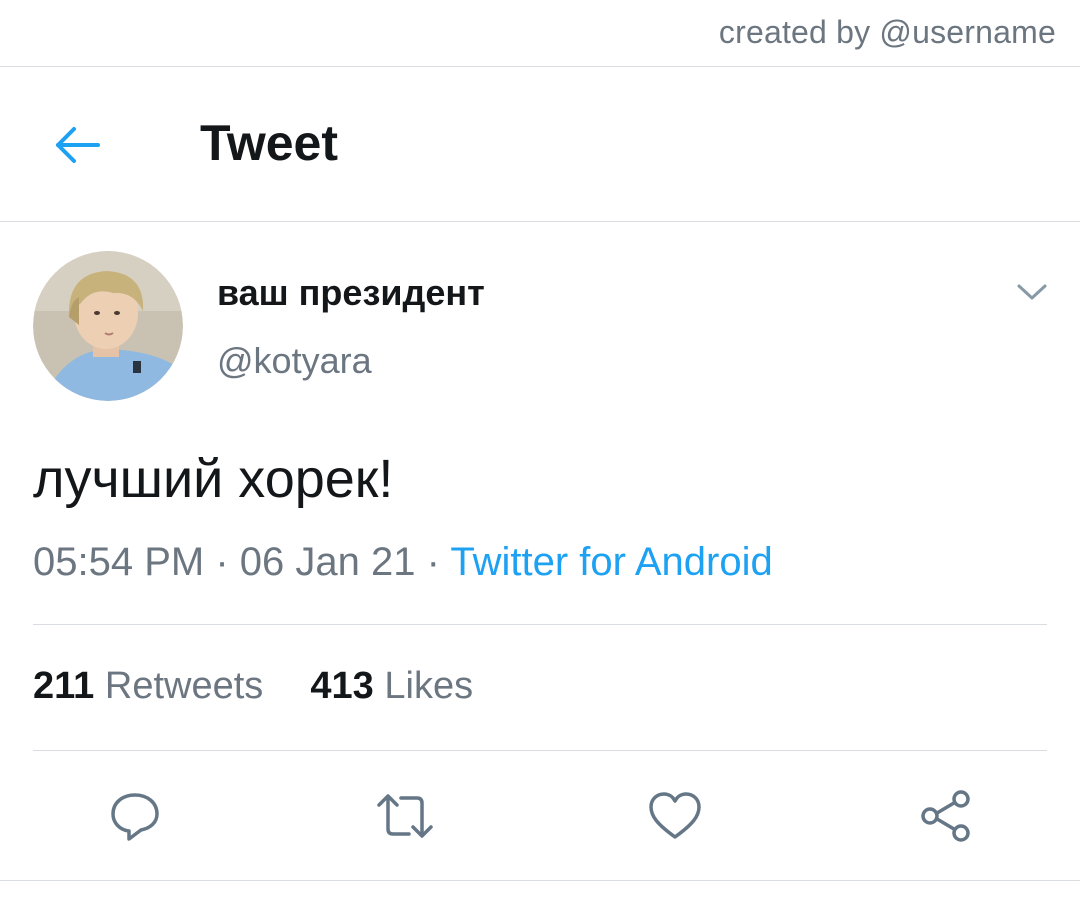 The image size is (1080, 898). I want to click on like-button, so click(675, 816).